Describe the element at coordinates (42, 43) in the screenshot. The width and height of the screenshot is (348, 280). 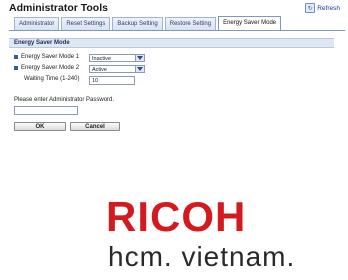
I see `section-title: Energy Saver Mode` at that location.